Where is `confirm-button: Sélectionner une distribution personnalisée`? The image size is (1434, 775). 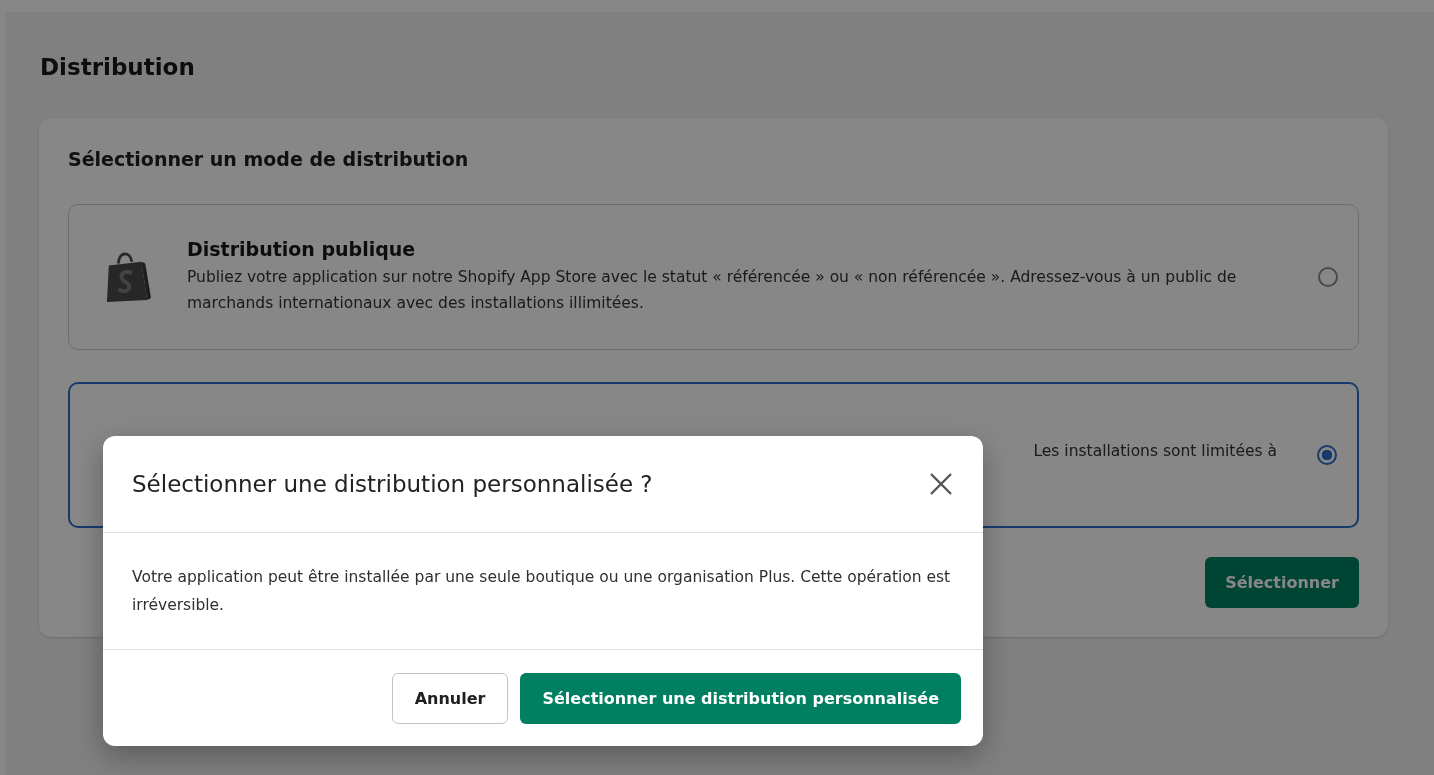
confirm-button: Sélectionner une distribution personnalisée is located at coordinates (740, 698).